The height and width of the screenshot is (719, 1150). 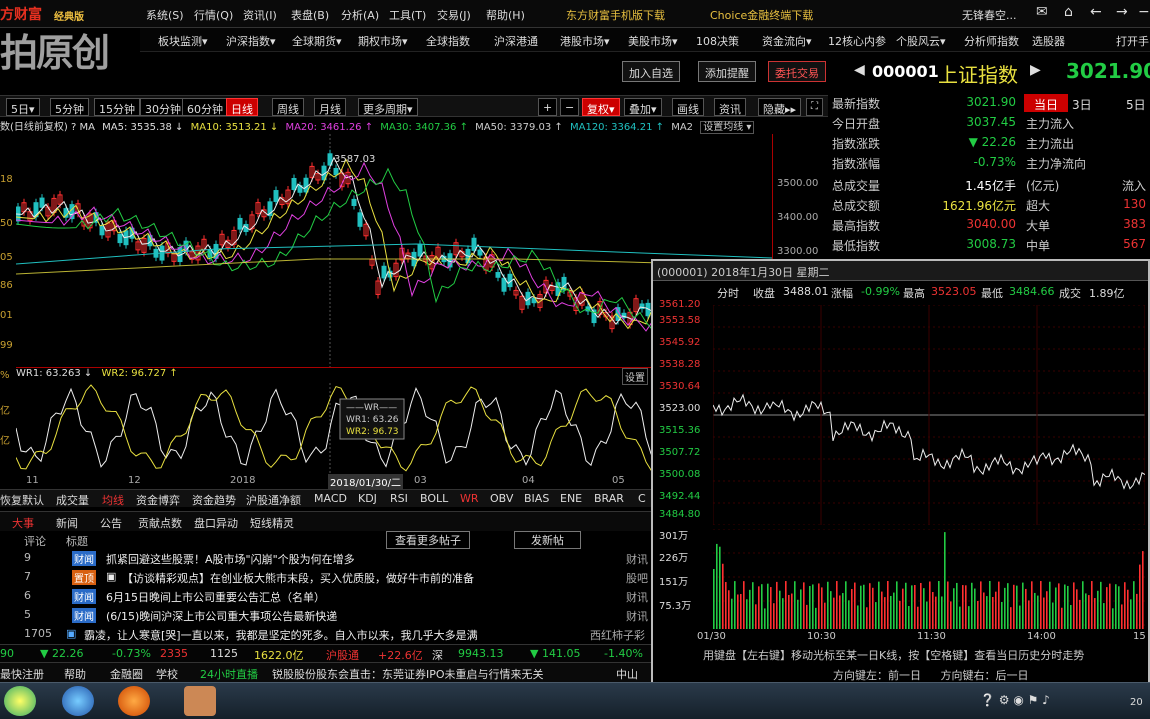 I want to click on news-tab: 公告, so click(x=111, y=523).